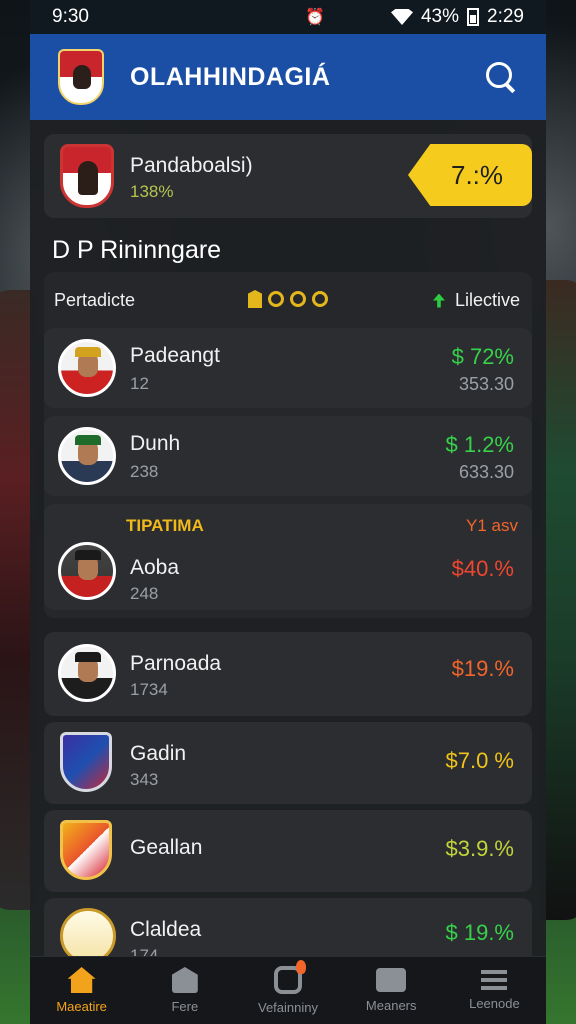  I want to click on featured-sub: 138%, so click(152, 191).